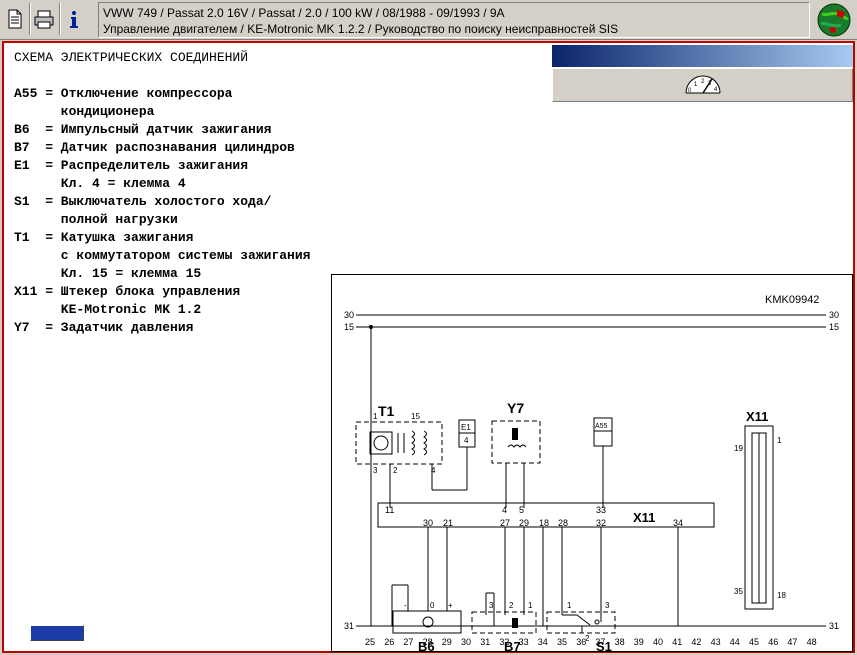 Image resolution: width=857 pixels, height=655 pixels. I want to click on terminal-number: 35, so click(562, 642).